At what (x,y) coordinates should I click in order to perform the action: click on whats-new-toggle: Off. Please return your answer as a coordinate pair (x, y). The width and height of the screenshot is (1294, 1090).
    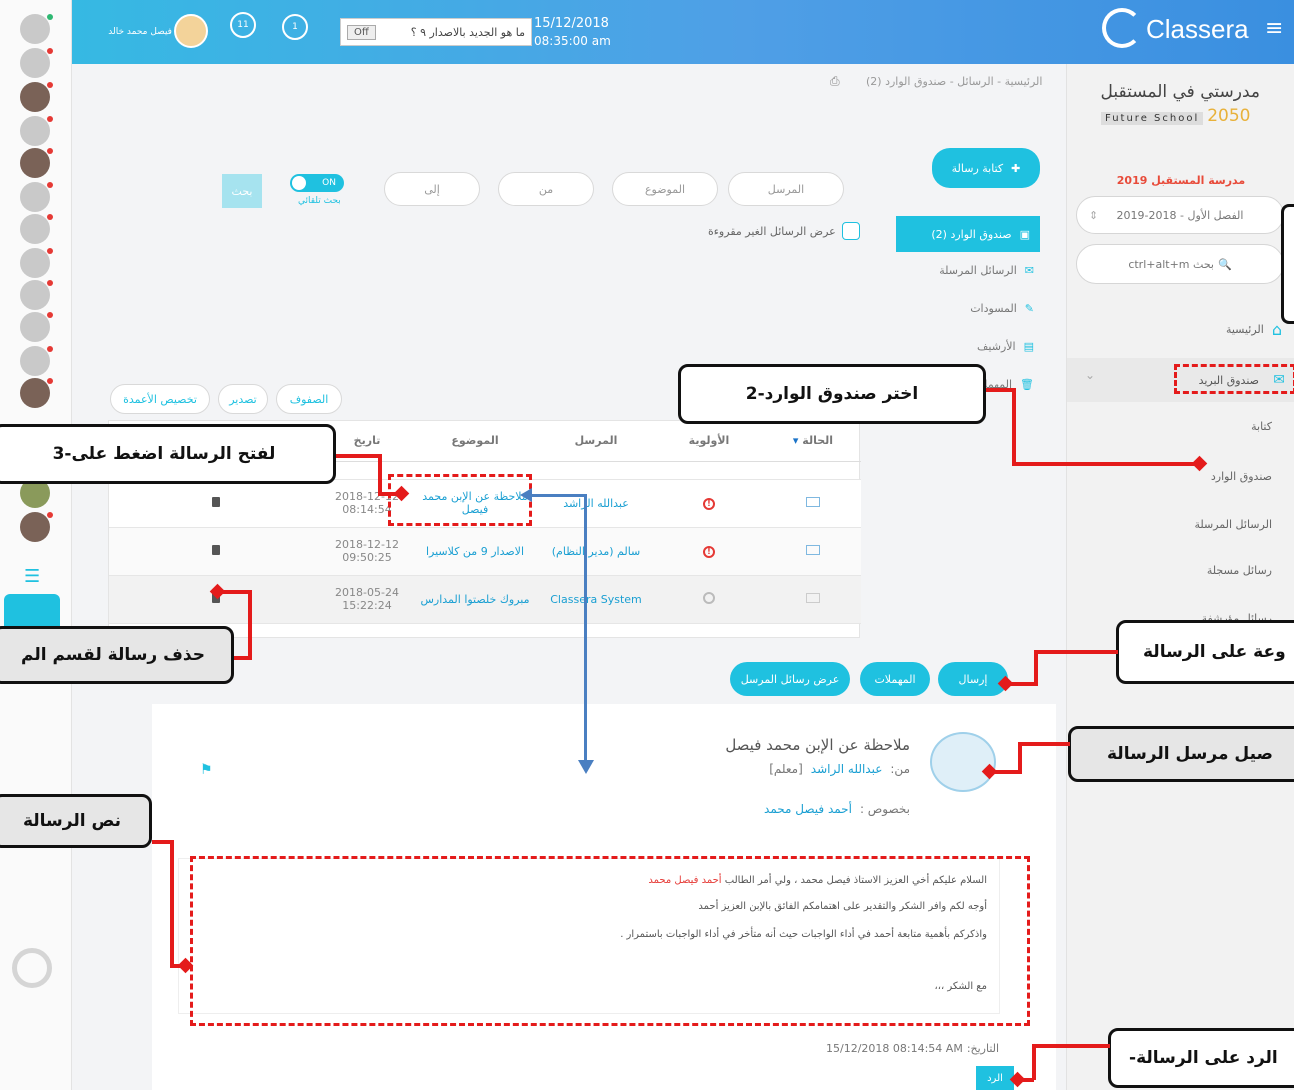
    Looking at the image, I should click on (361, 32).